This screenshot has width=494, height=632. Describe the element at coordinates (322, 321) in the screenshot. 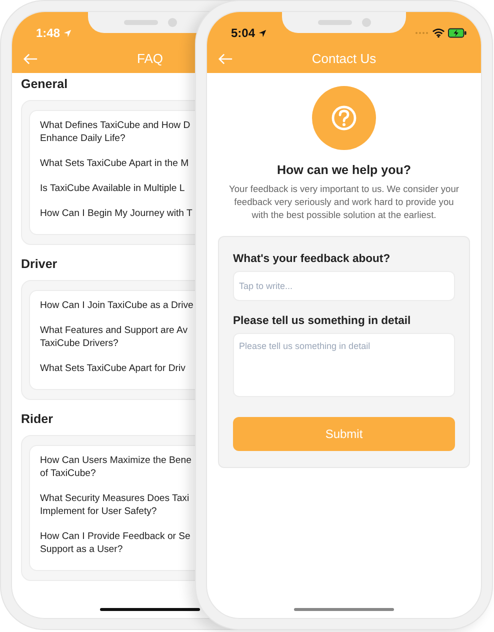

I see `field-label: Please tell us something in detail` at that location.